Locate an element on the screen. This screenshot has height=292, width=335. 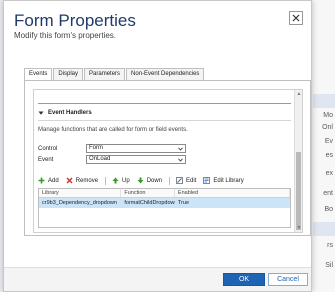
background-item: Bo is located at coordinates (328, 209).